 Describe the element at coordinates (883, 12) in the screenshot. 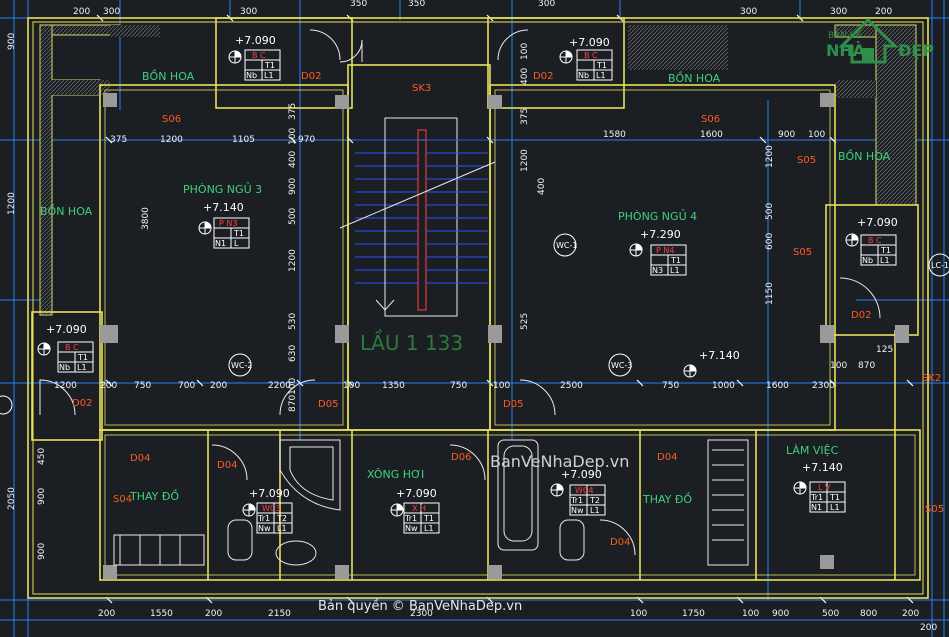

I see `dim-top-9: 200` at that location.